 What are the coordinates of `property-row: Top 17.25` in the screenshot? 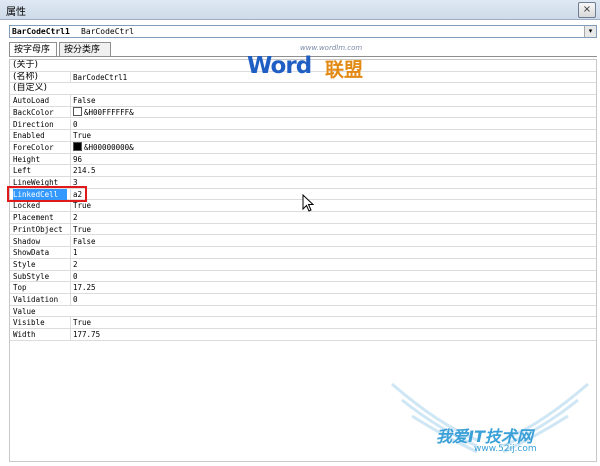 It's located at (303, 288).